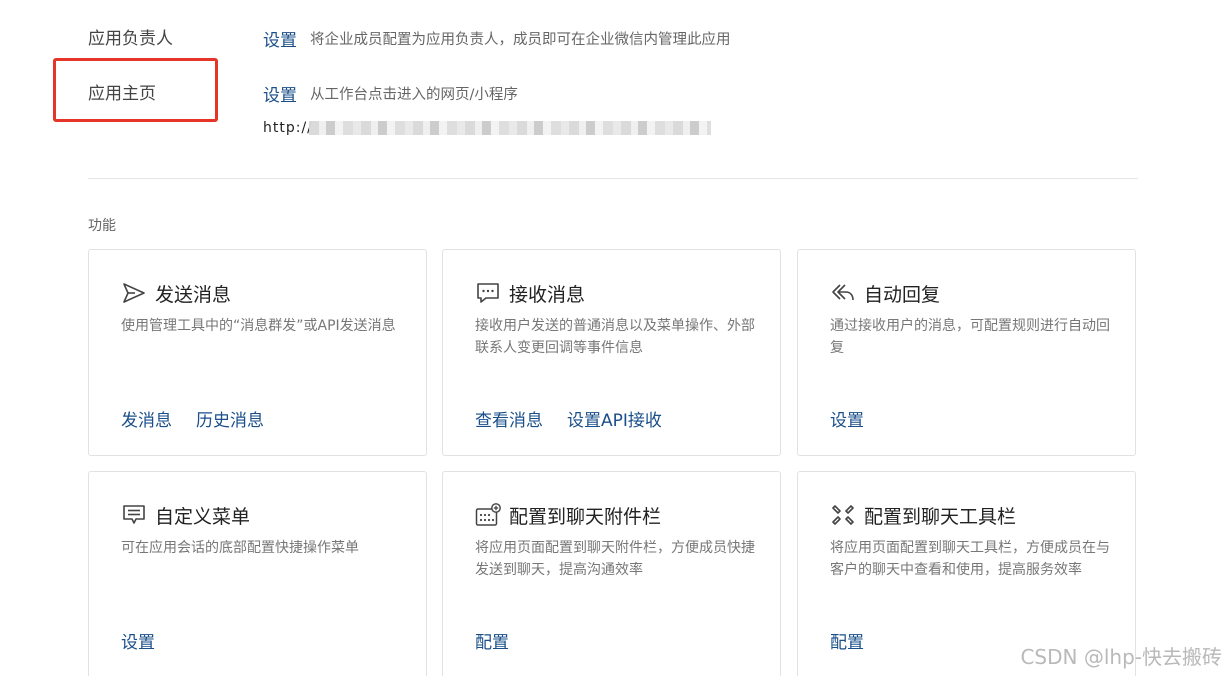 This screenshot has height=676, width=1226. What do you see at coordinates (135, 90) in the screenshot?
I see `annotation-highlight-box` at bounding box center [135, 90].